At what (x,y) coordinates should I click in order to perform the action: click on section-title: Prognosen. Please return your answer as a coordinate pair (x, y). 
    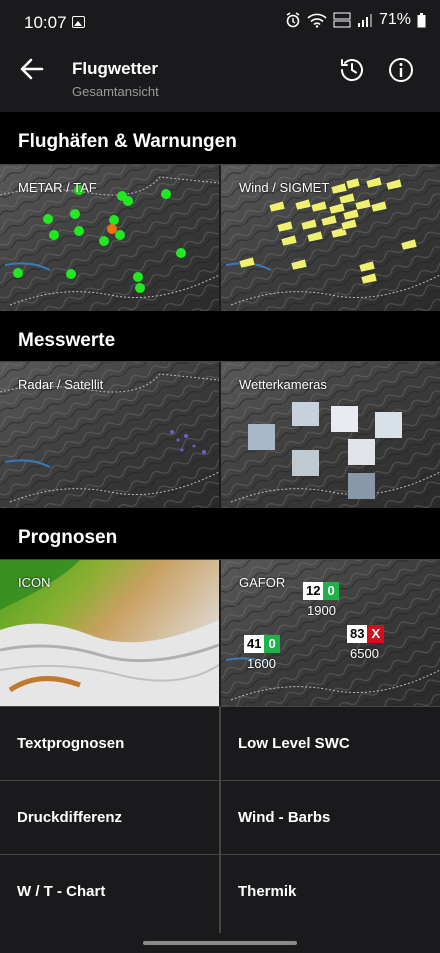
    Looking at the image, I should click on (68, 537).